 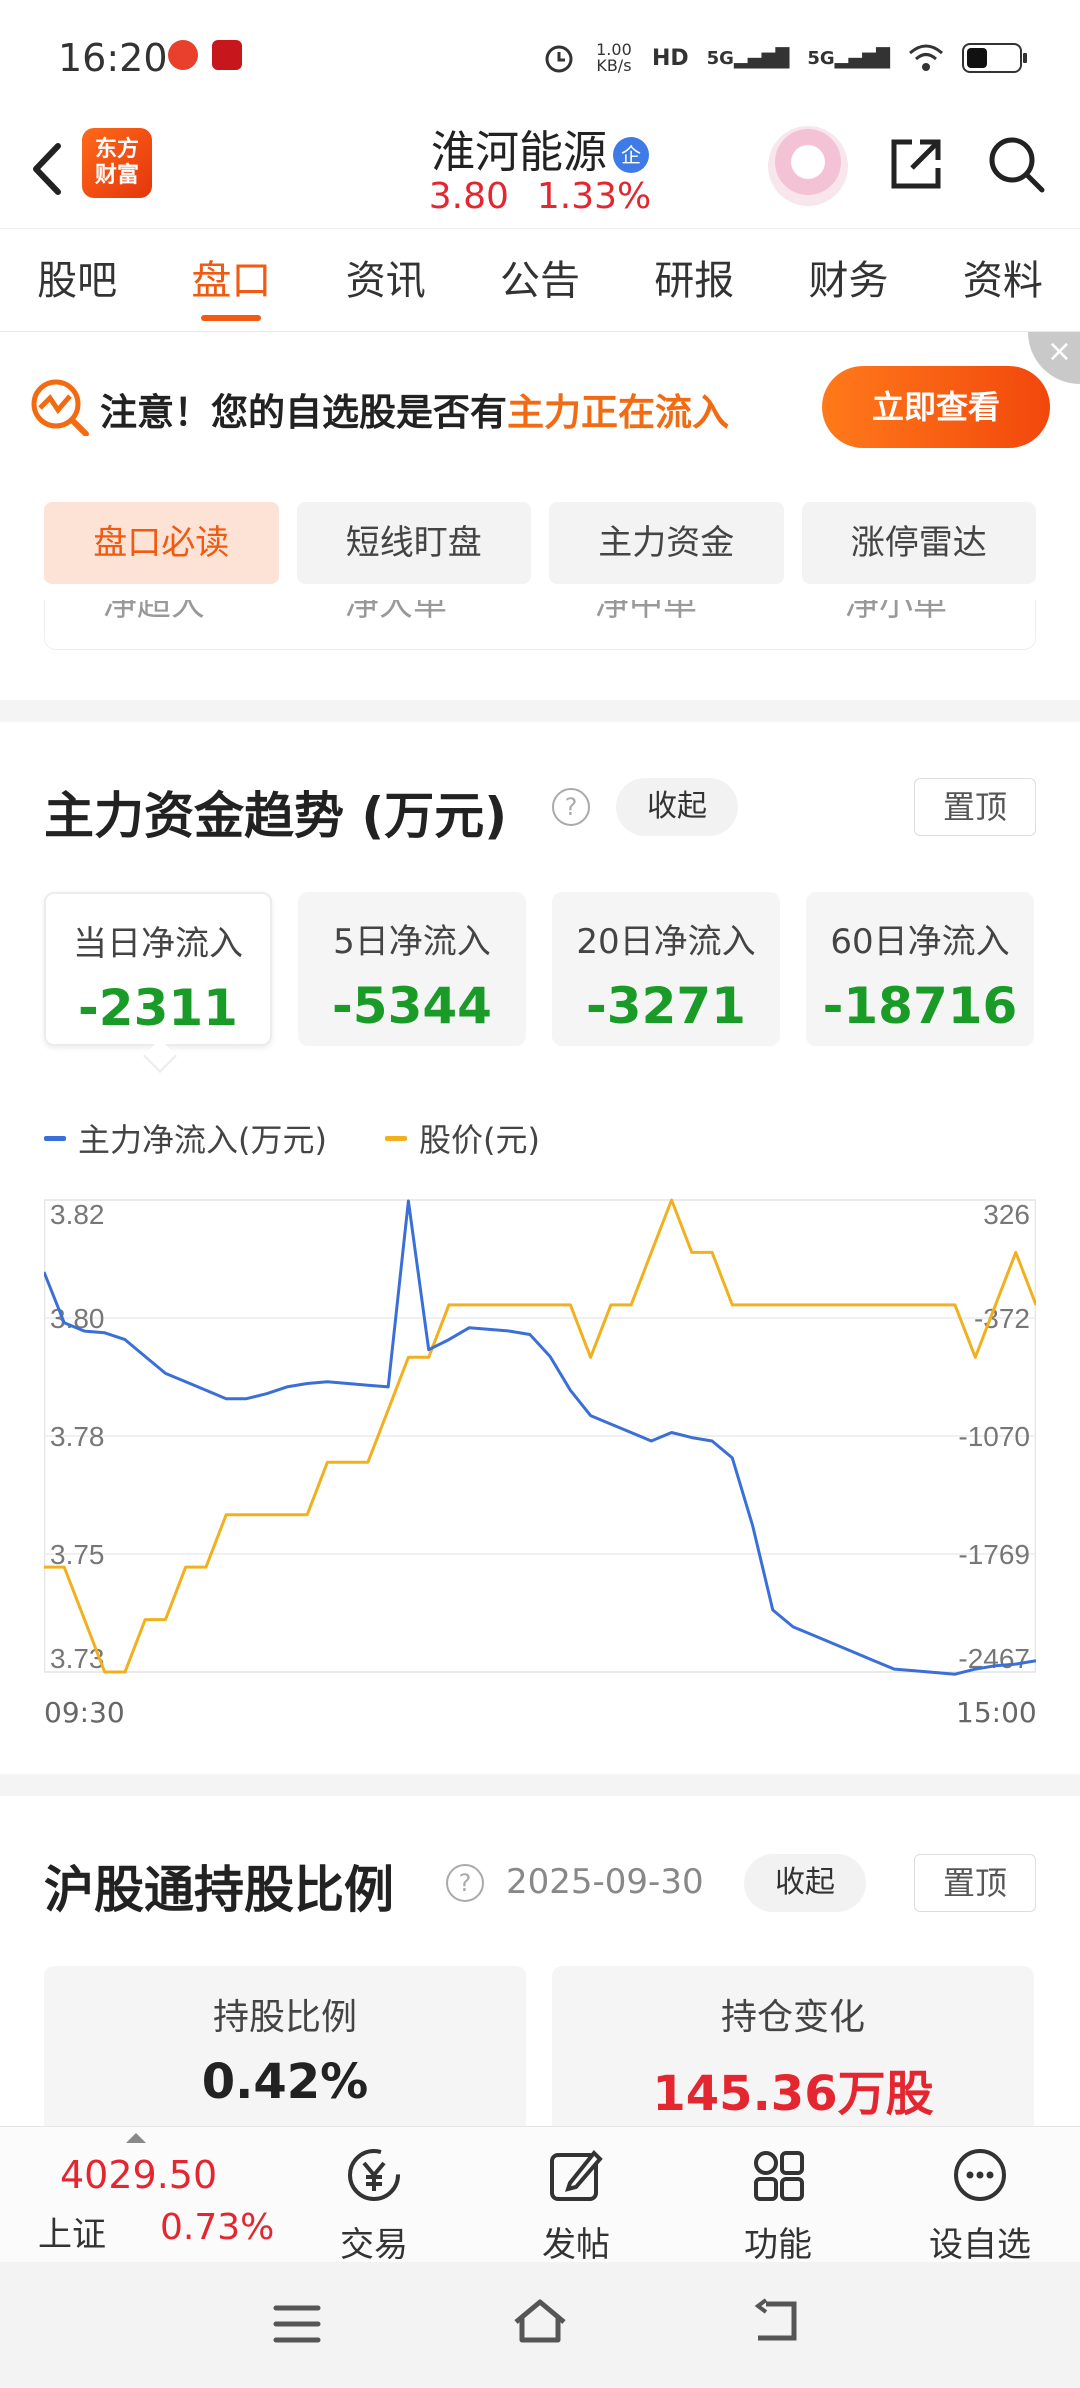 I want to click on chart-legend: 主力净流入(万元) 股价(元), so click(x=292, y=1138).